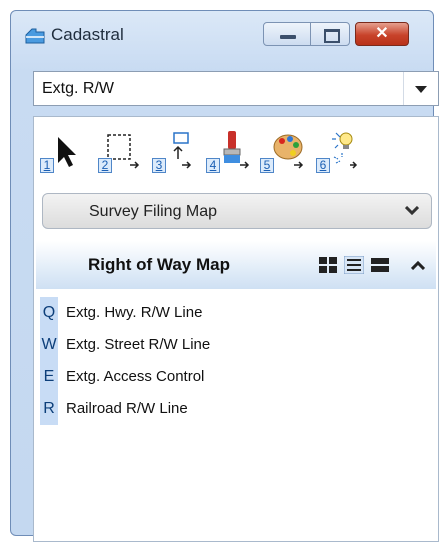  What do you see at coordinates (236, 265) in the screenshot?
I see `right-of-way-map-section-header: Right of Way Map` at bounding box center [236, 265].